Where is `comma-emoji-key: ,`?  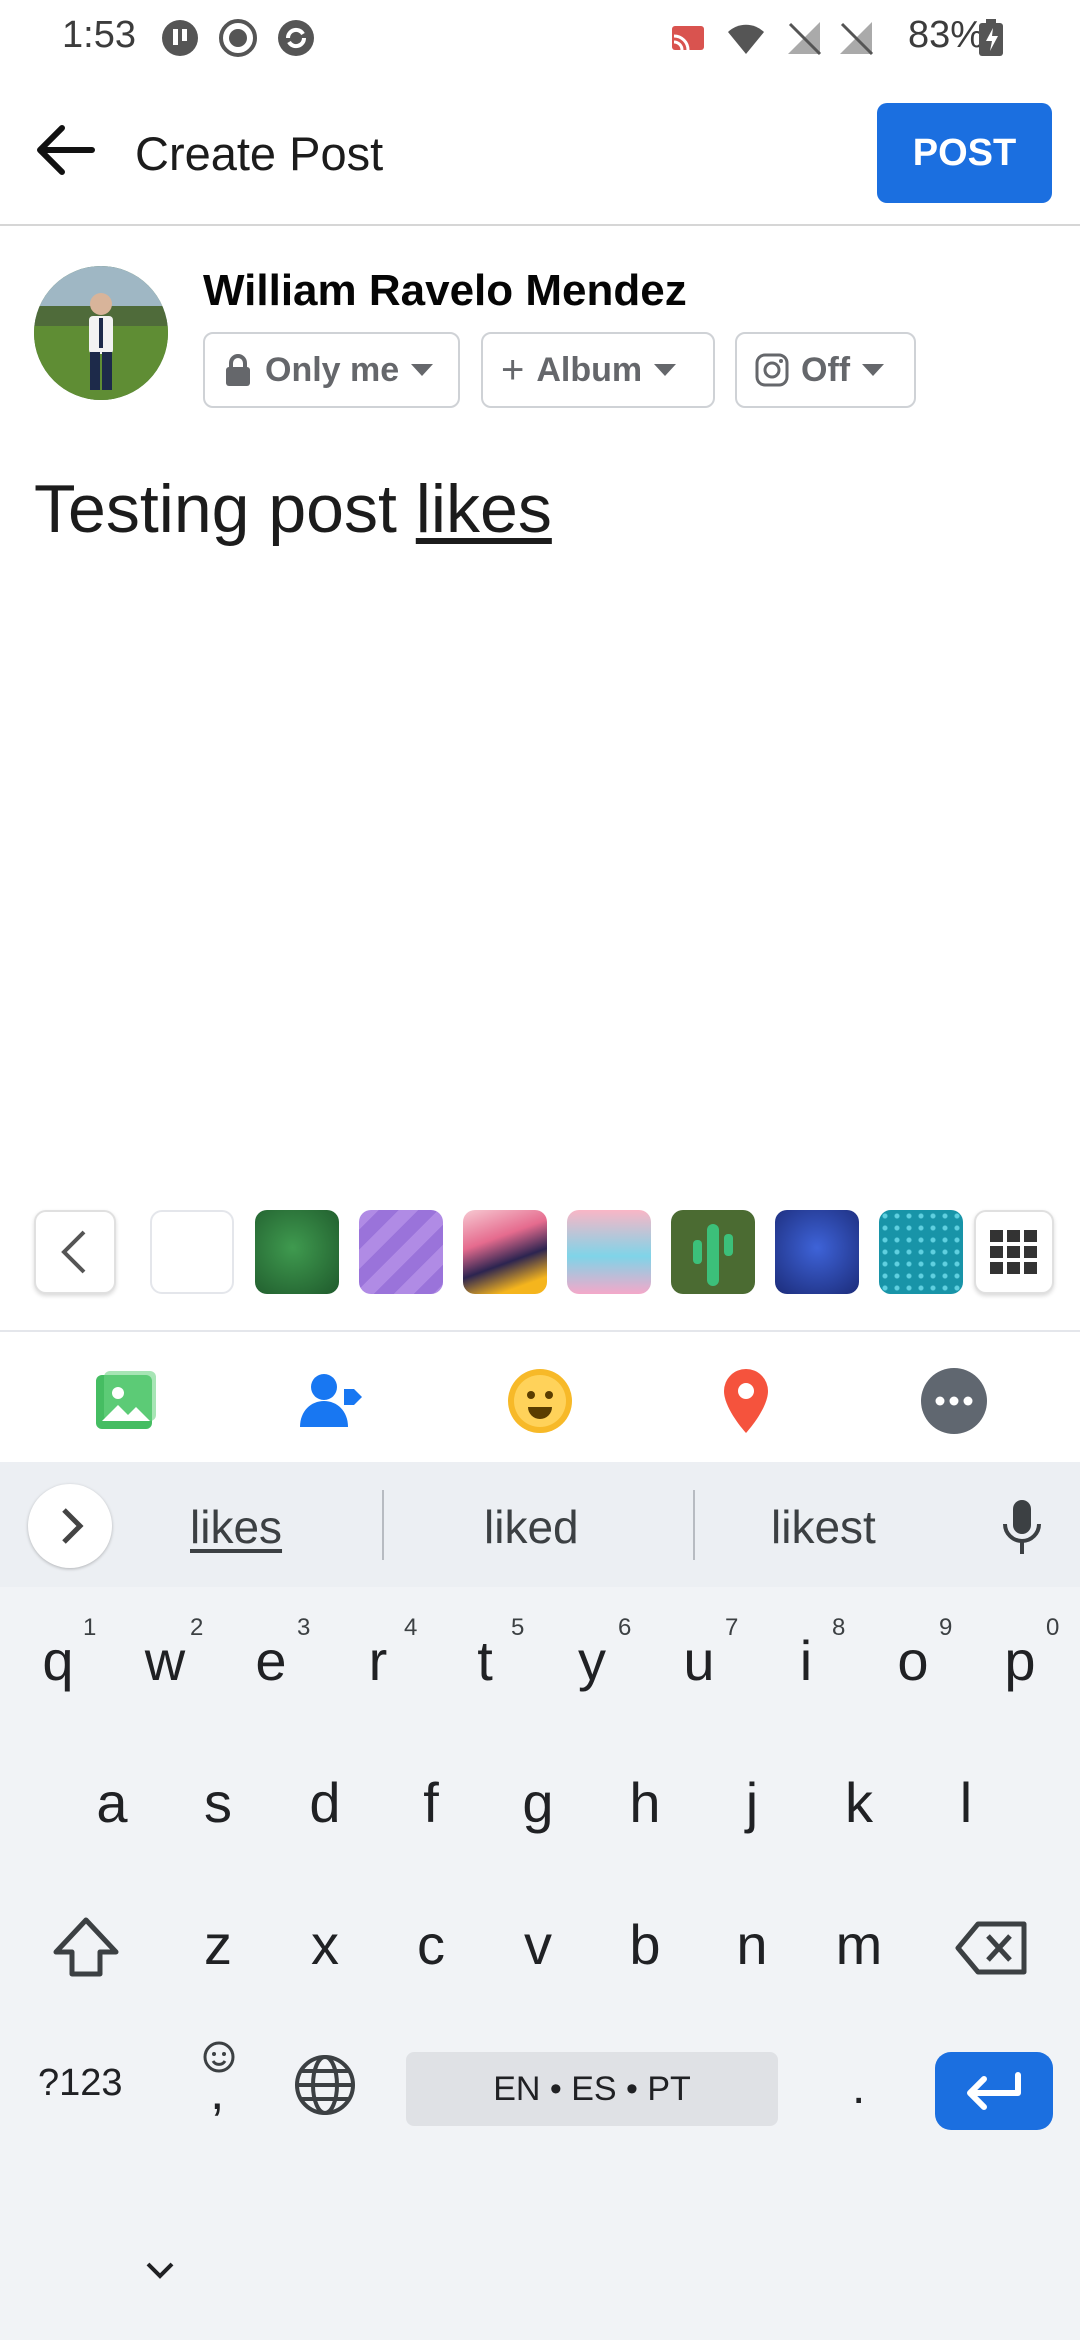 comma-emoji-key: , is located at coordinates (220, 2083).